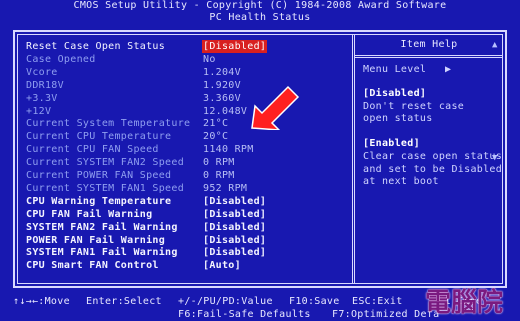 This screenshot has width=520, height=321. I want to click on setting-row: SYSTEM FAN1 Fail Warning [Disabled], so click(188, 252).